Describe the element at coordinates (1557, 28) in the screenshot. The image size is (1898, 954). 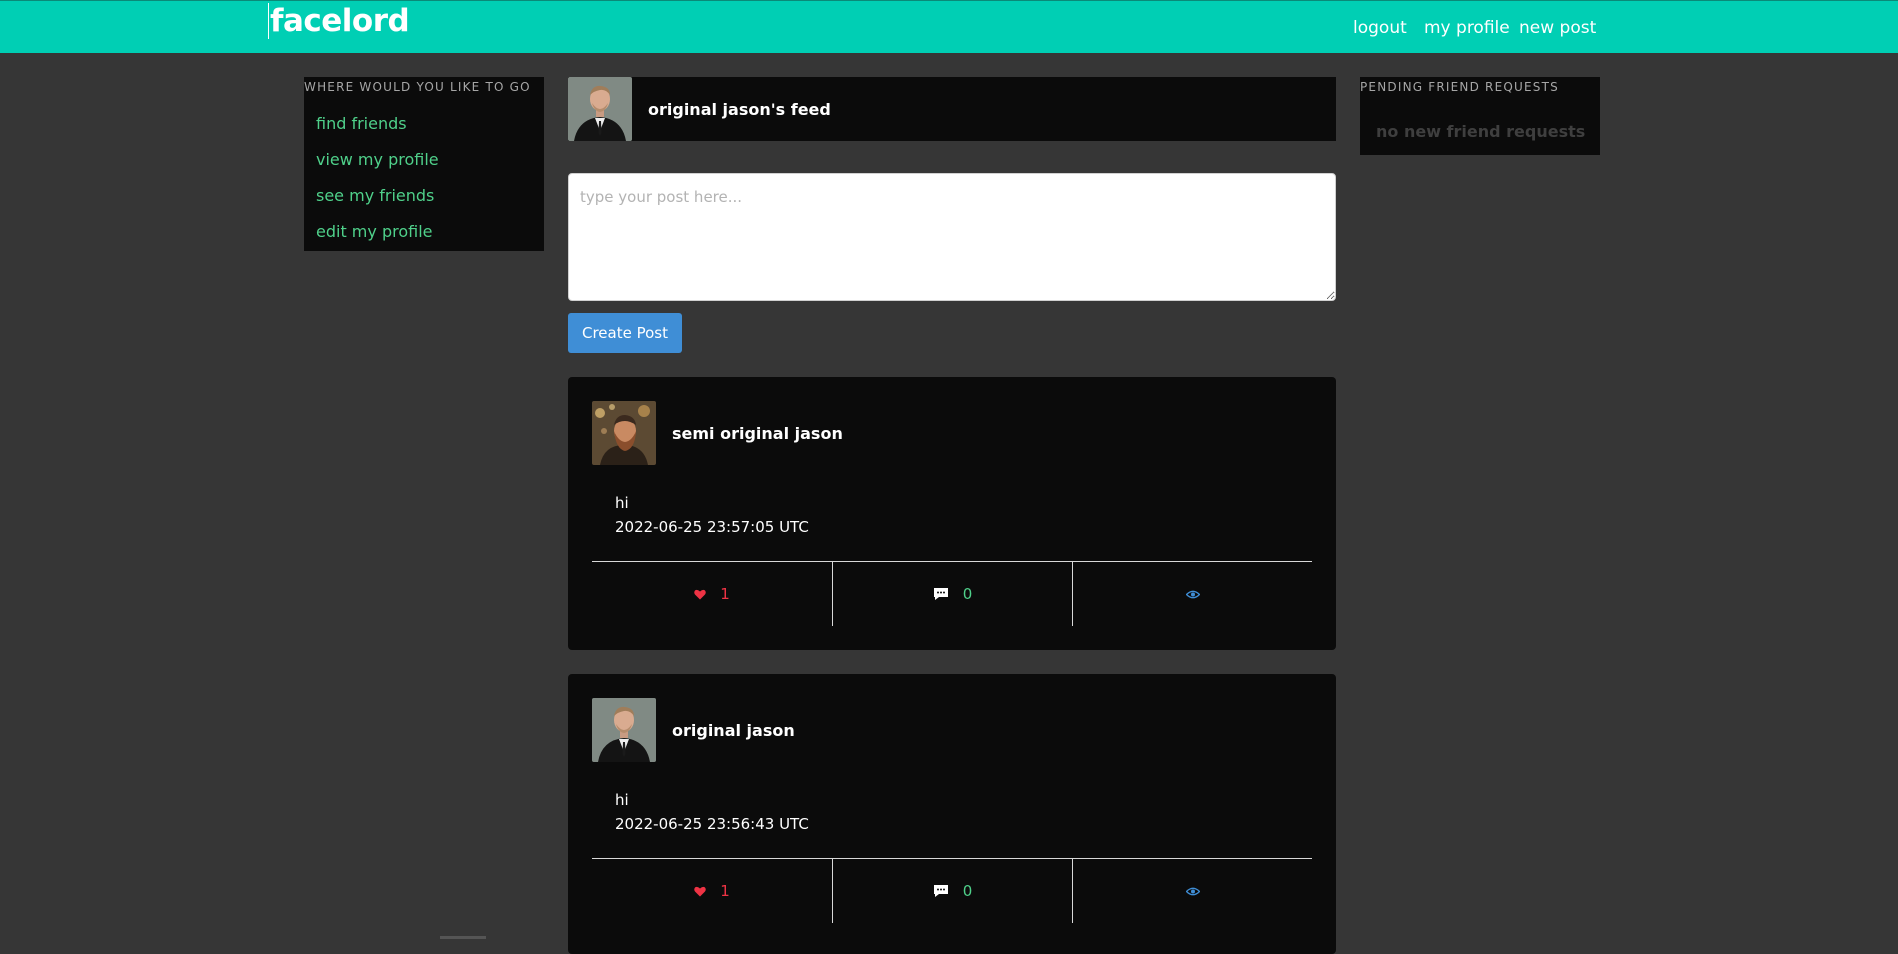
I see `new-post-link: new post` at that location.